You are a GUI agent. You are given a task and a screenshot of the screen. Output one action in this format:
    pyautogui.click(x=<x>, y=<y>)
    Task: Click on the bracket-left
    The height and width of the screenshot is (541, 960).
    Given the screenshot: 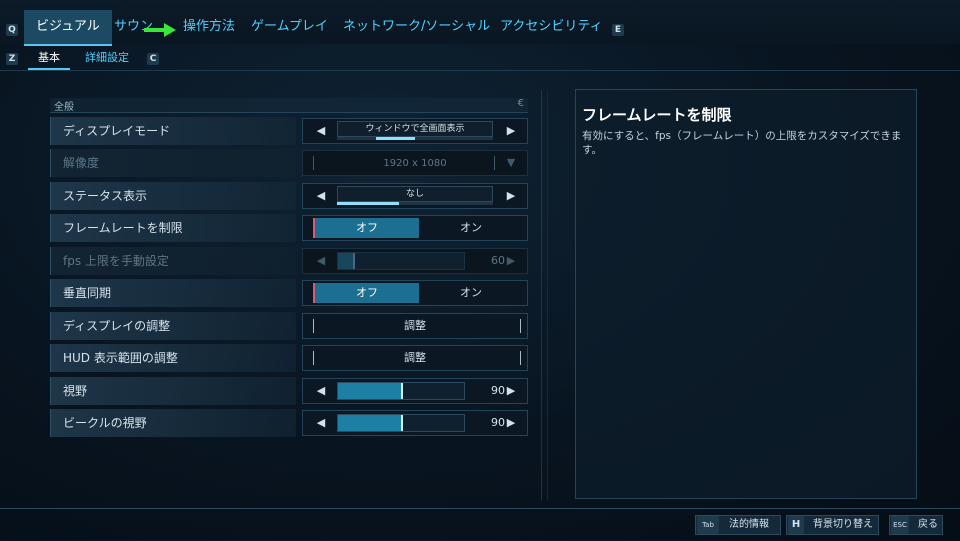 What is the action you would take?
    pyautogui.click(x=313, y=163)
    